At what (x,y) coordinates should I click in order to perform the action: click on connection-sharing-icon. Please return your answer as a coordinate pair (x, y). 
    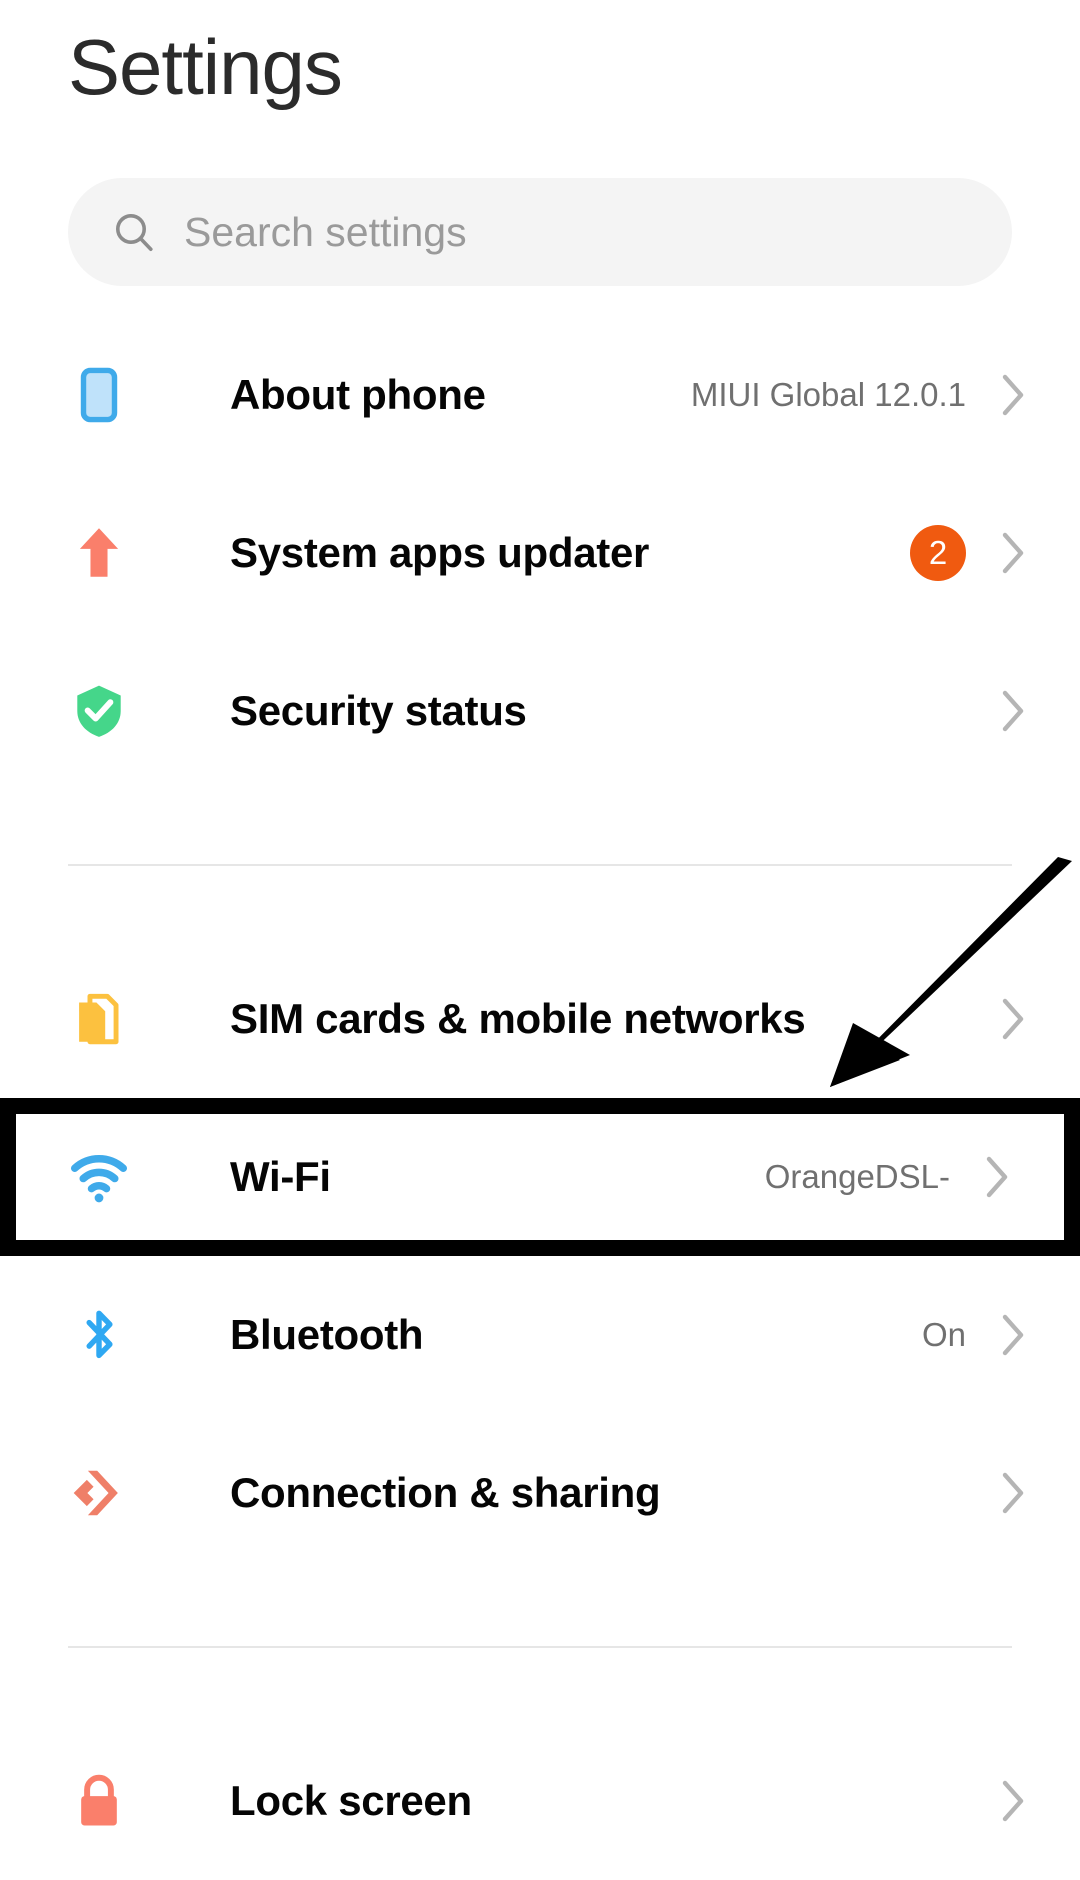
    Looking at the image, I should click on (99, 1493).